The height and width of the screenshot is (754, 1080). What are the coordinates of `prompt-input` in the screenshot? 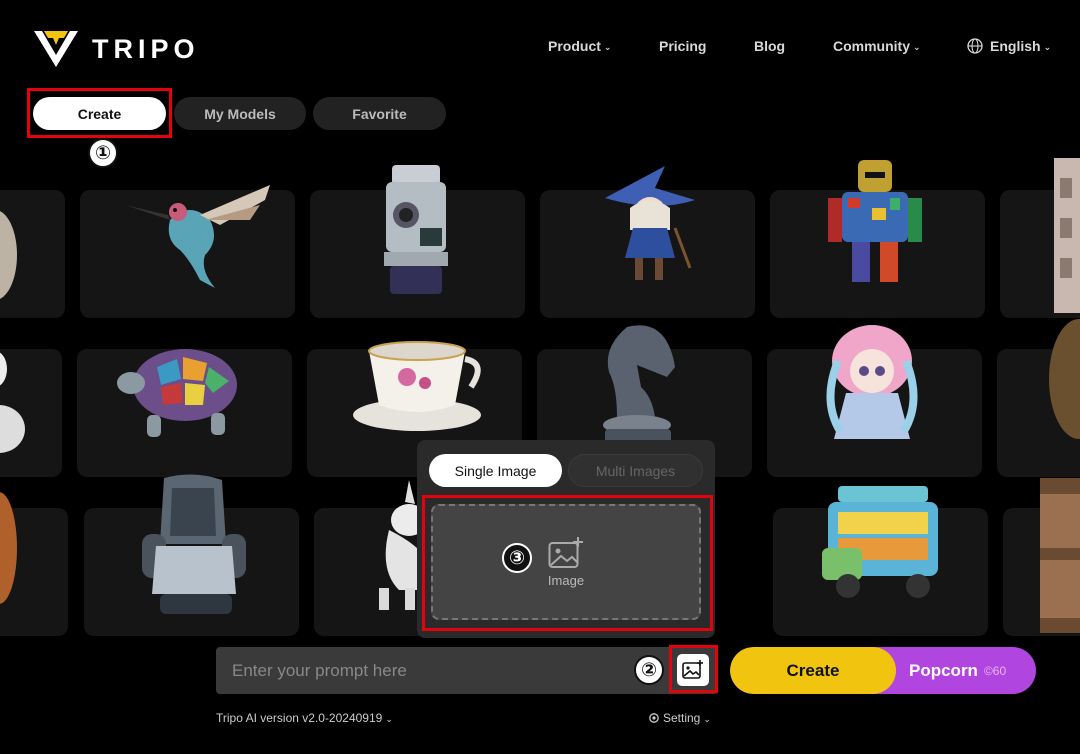 It's located at (436, 670).